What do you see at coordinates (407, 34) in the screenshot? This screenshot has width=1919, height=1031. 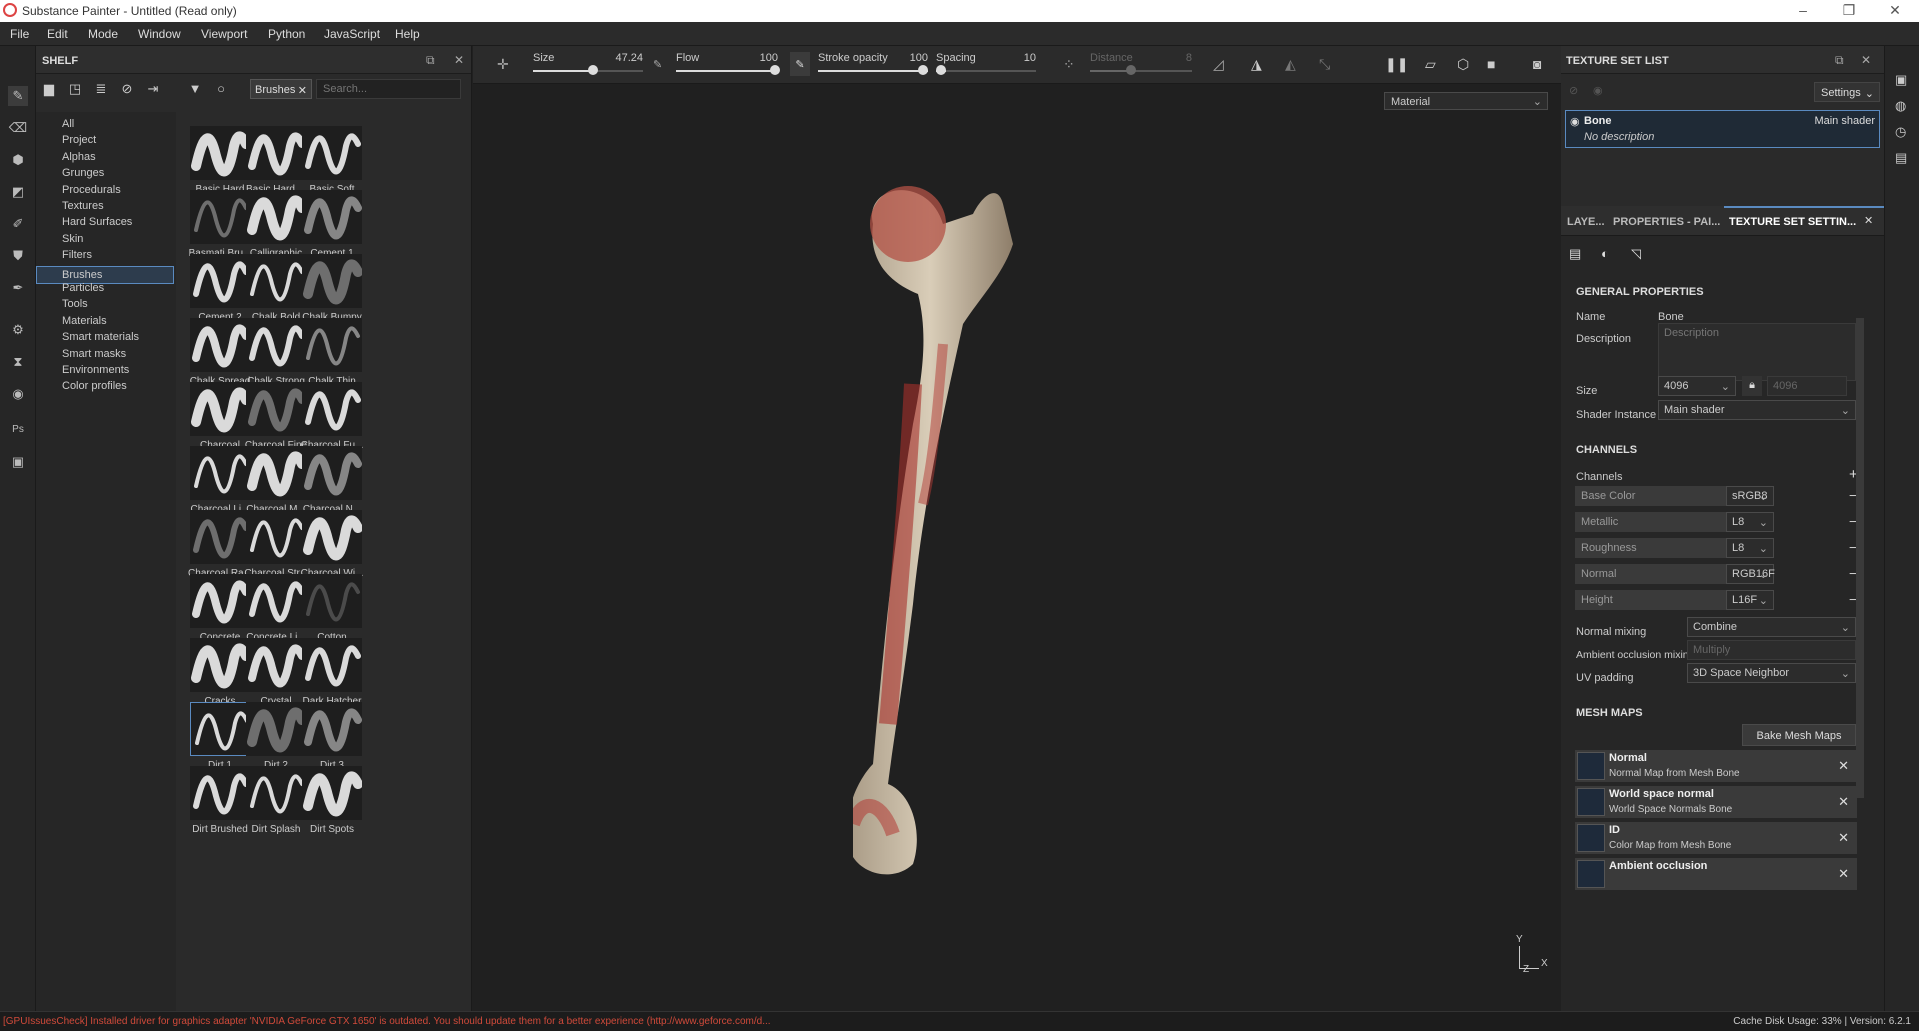 I see `menu-help: Help` at bounding box center [407, 34].